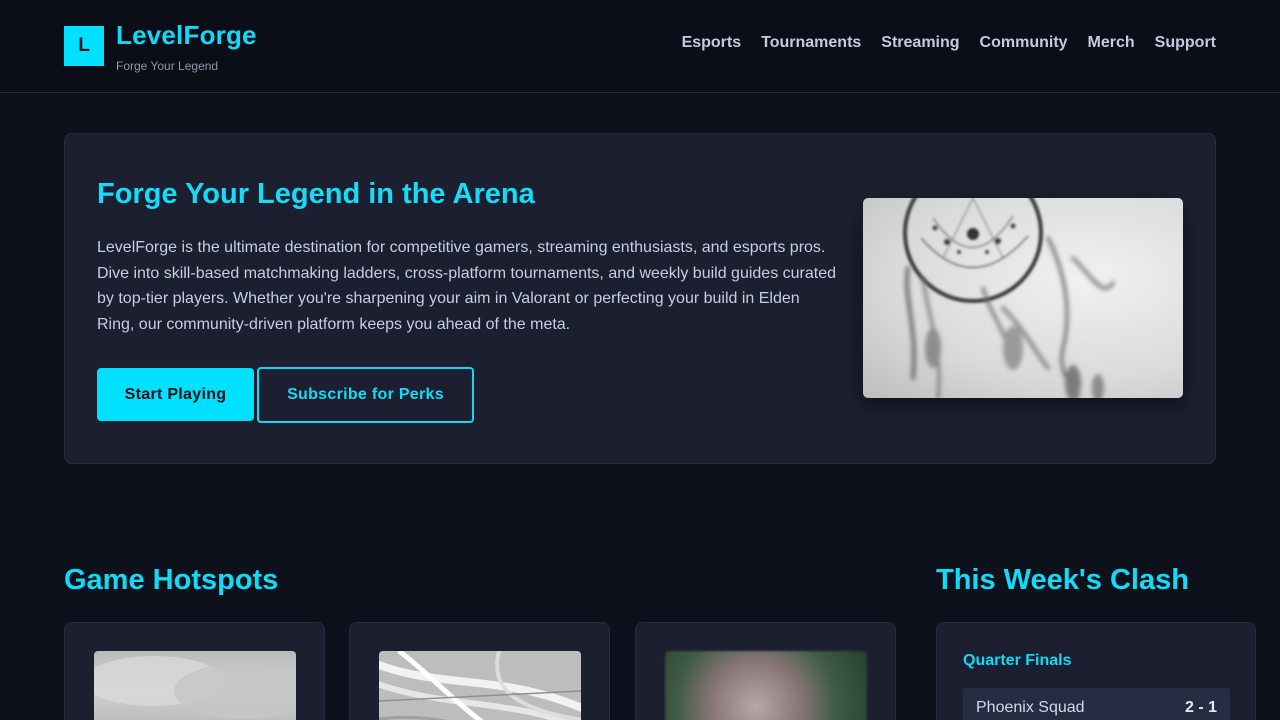  What do you see at coordinates (167, 66) in the screenshot?
I see `brand-tagline: Forge Your Legend` at bounding box center [167, 66].